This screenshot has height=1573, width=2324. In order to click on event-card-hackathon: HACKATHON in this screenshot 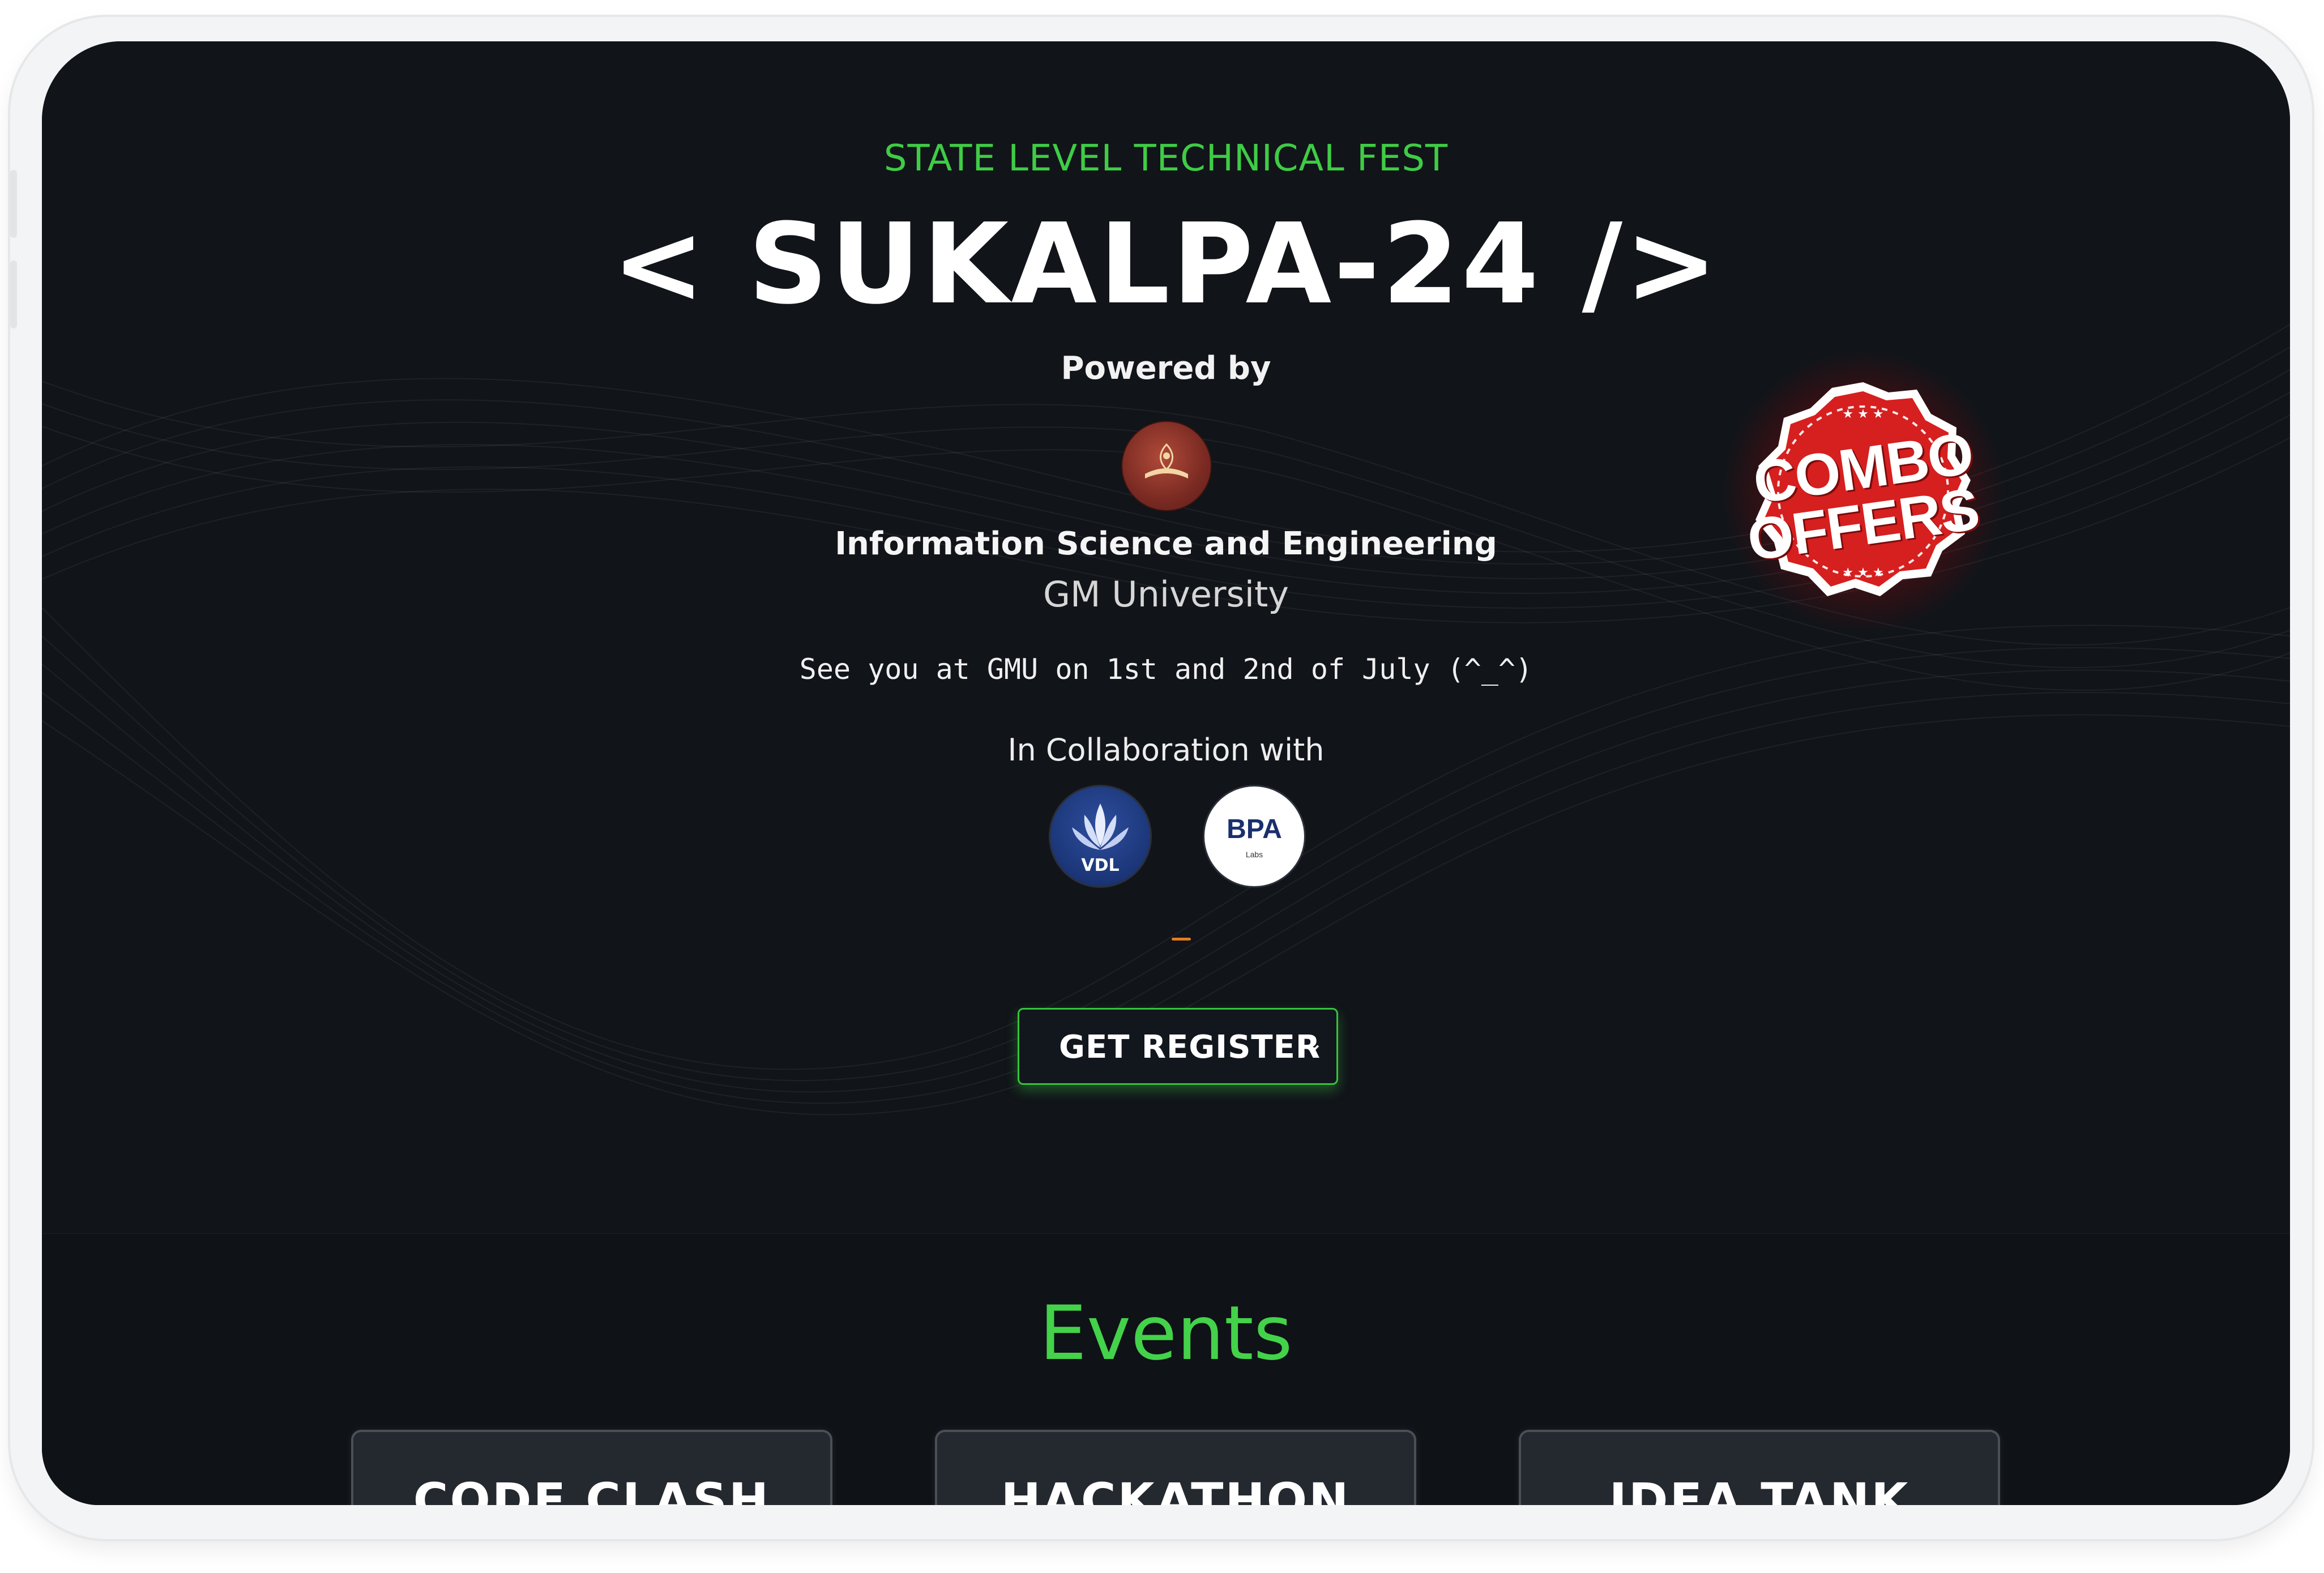, I will do `click(1175, 1467)`.